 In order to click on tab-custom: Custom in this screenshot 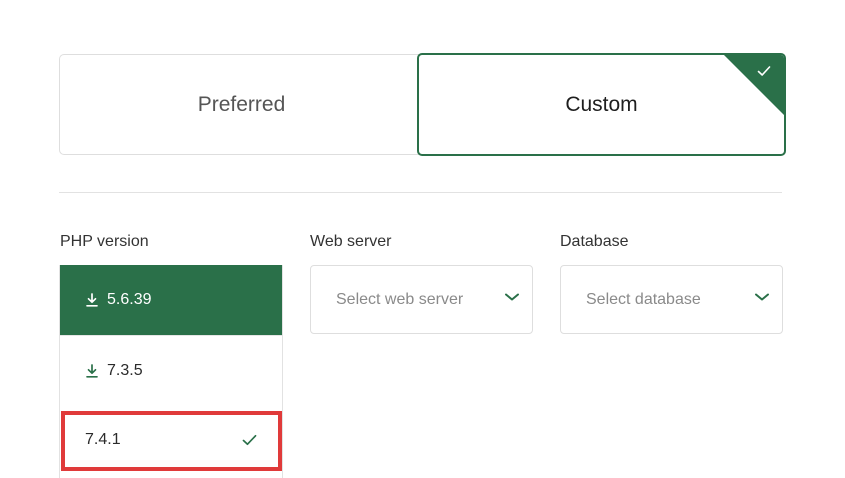, I will do `click(601, 104)`.